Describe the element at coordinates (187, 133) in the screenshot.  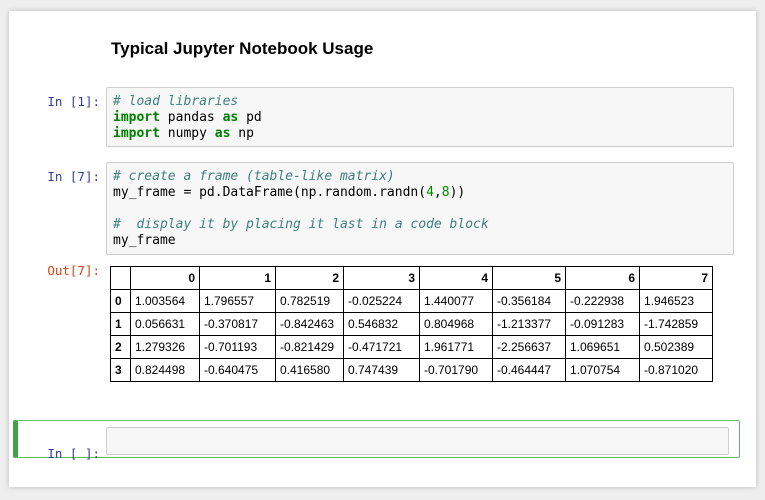
I see `code-text: numpy` at that location.